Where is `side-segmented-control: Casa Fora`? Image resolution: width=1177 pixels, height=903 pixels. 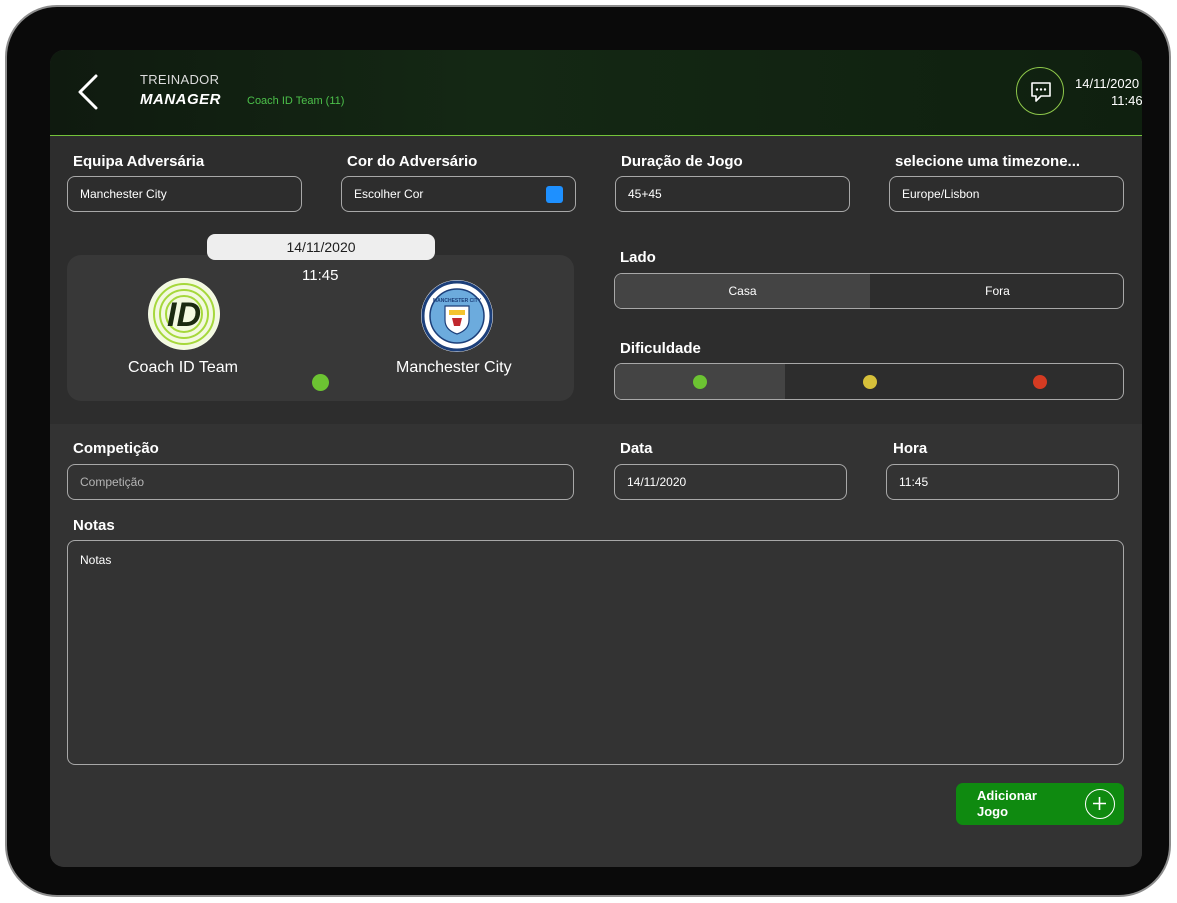 side-segmented-control: Casa Fora is located at coordinates (869, 291).